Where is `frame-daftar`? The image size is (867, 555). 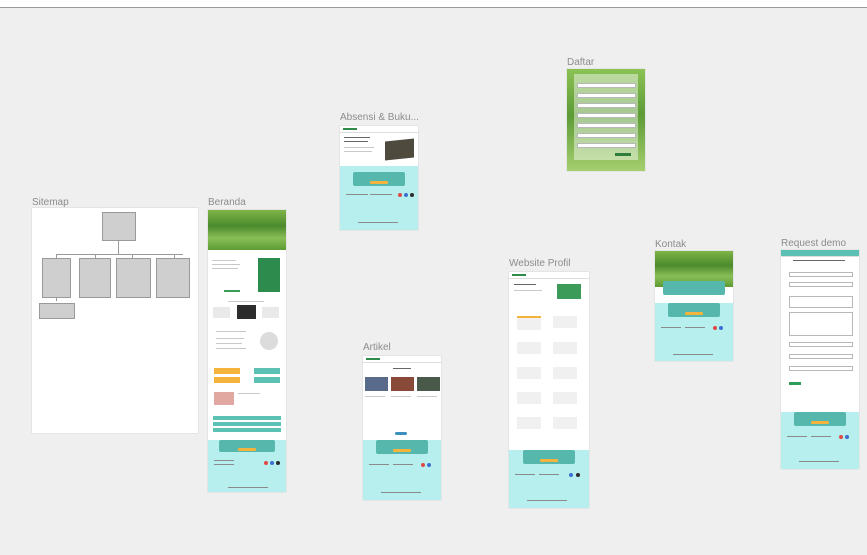
frame-daftar is located at coordinates (606, 120).